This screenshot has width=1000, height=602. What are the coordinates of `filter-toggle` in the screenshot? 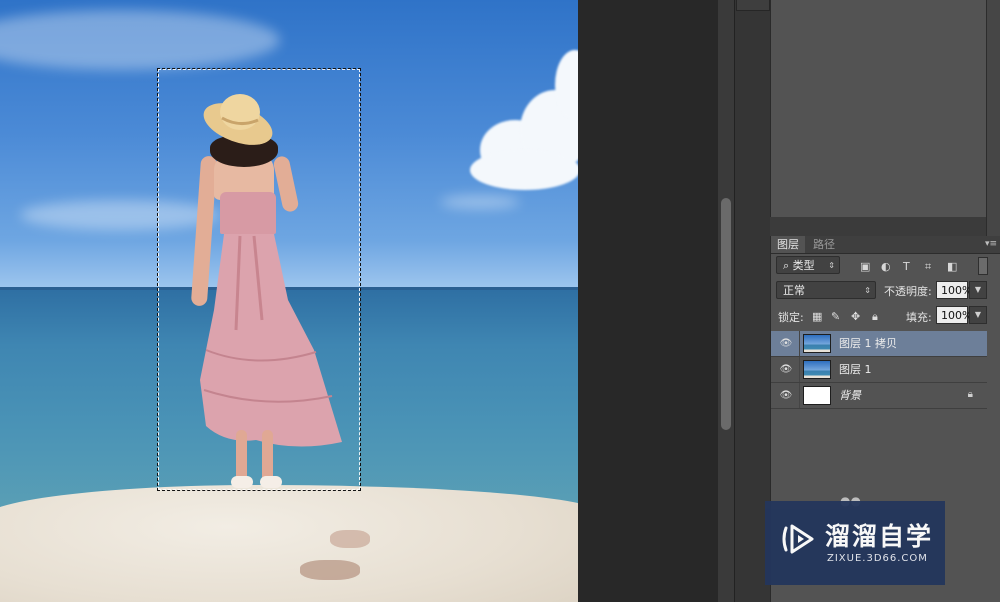 It's located at (983, 266).